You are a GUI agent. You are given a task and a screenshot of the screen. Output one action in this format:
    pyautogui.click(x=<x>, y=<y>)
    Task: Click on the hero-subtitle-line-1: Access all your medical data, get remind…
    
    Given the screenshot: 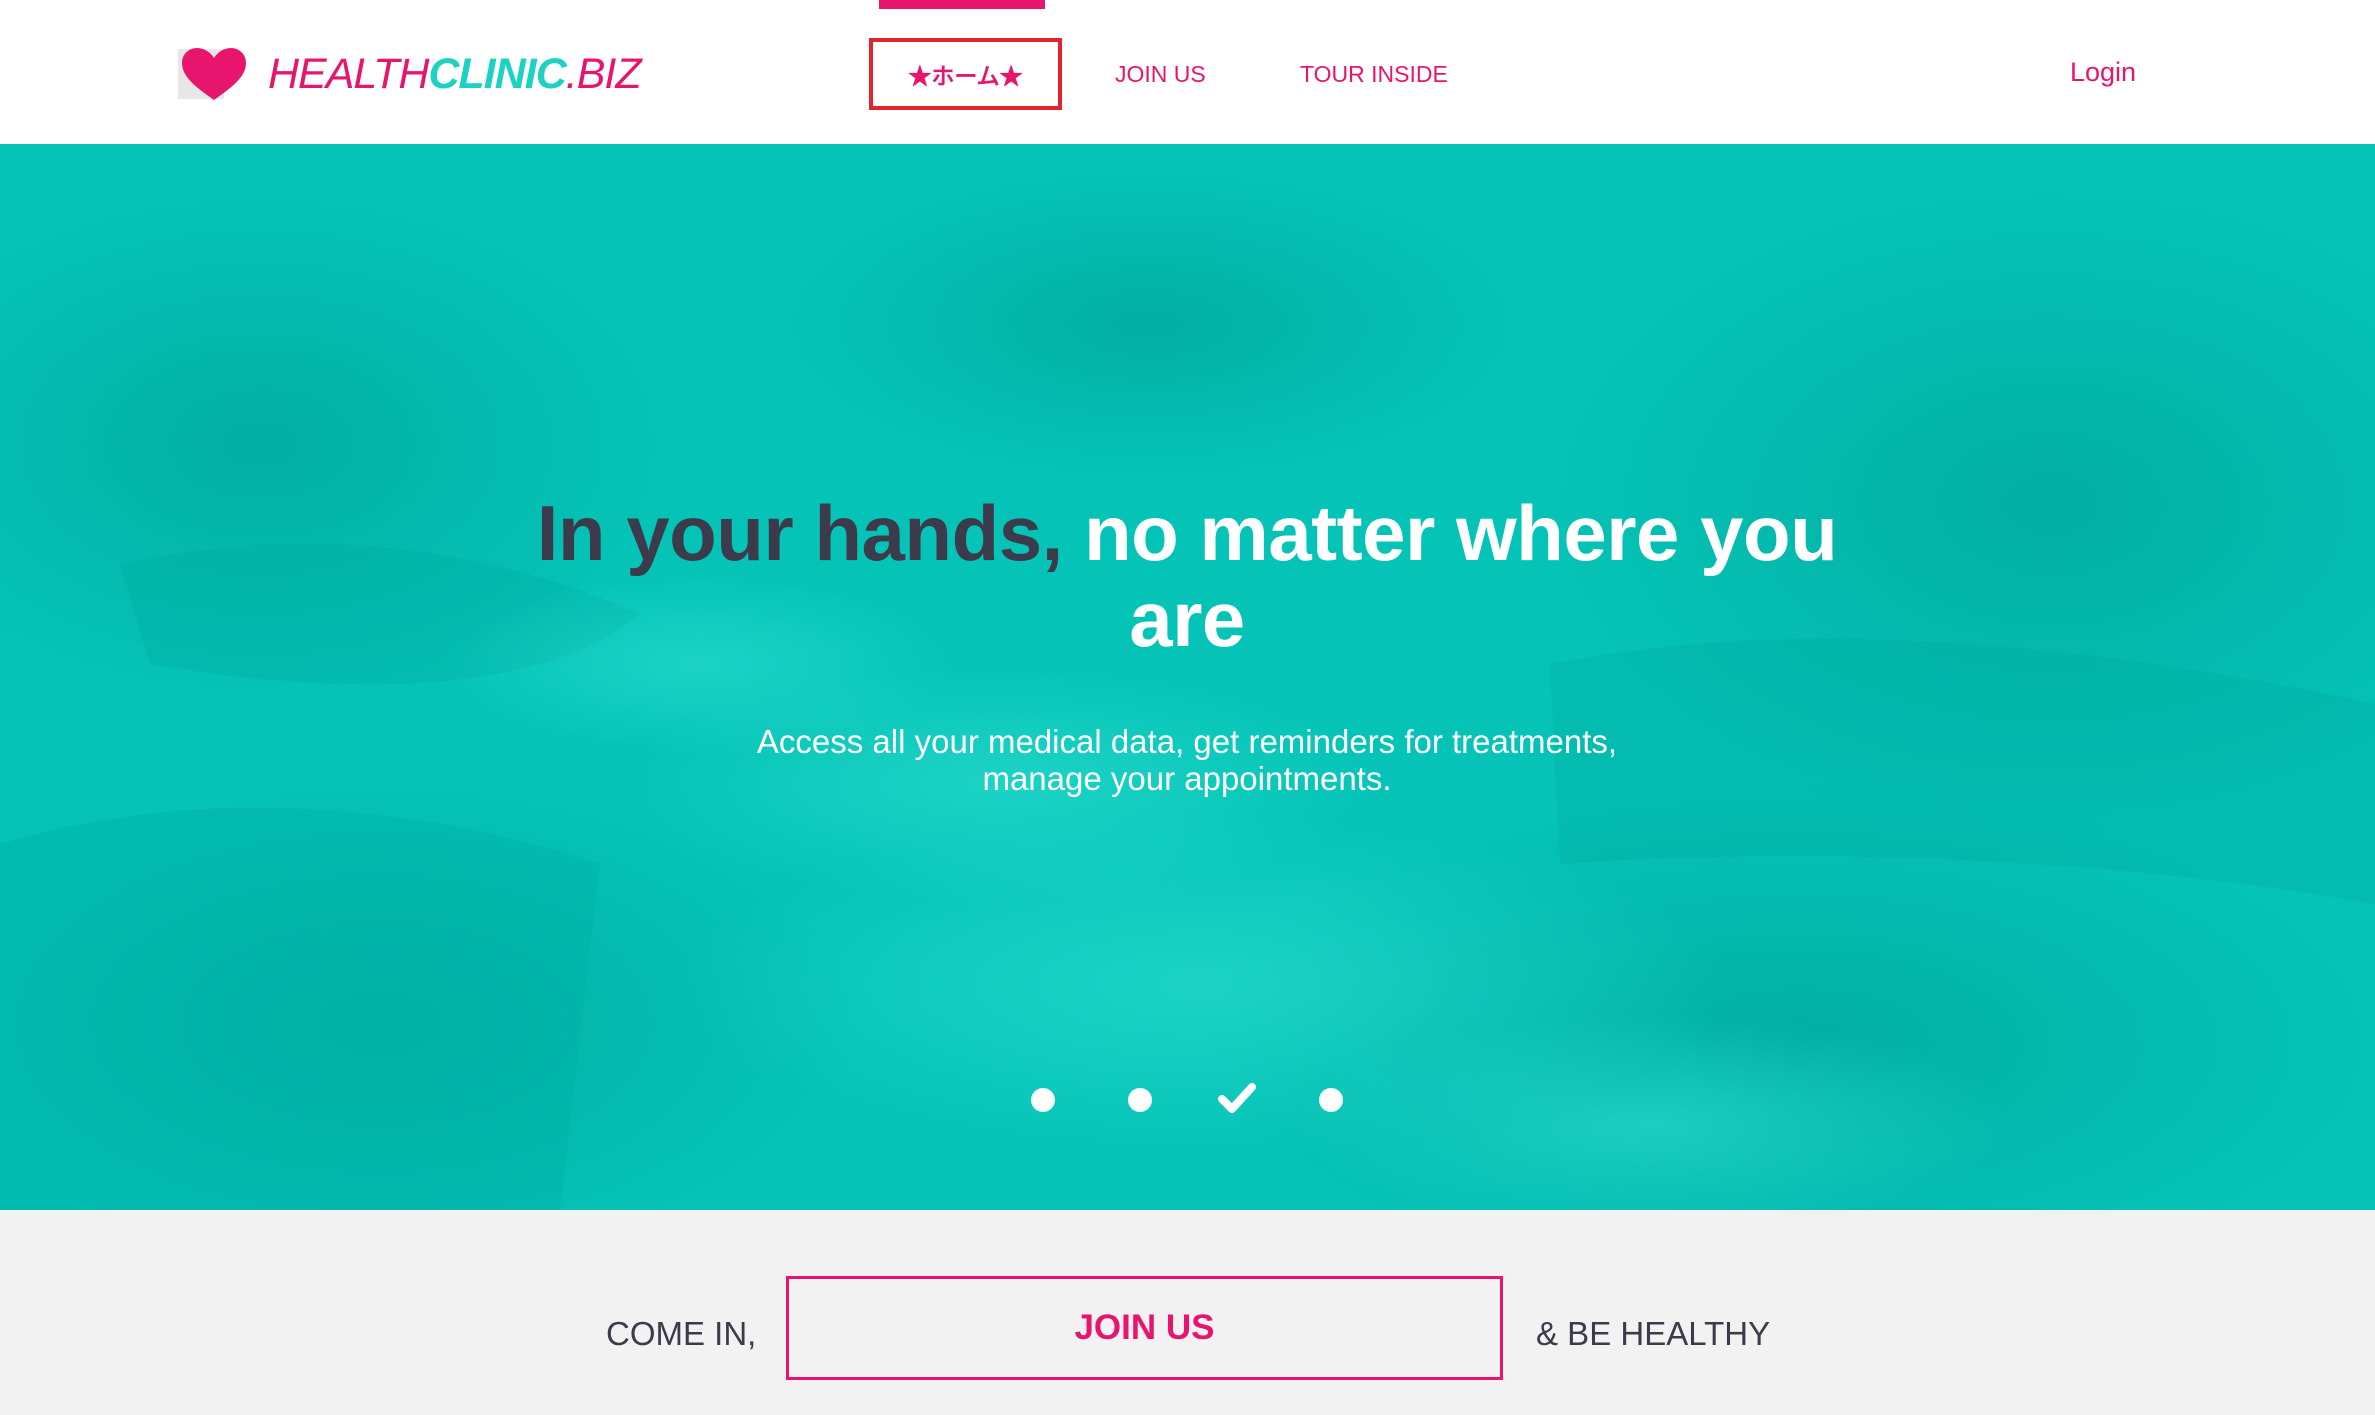 What is the action you would take?
    pyautogui.click(x=1187, y=741)
    